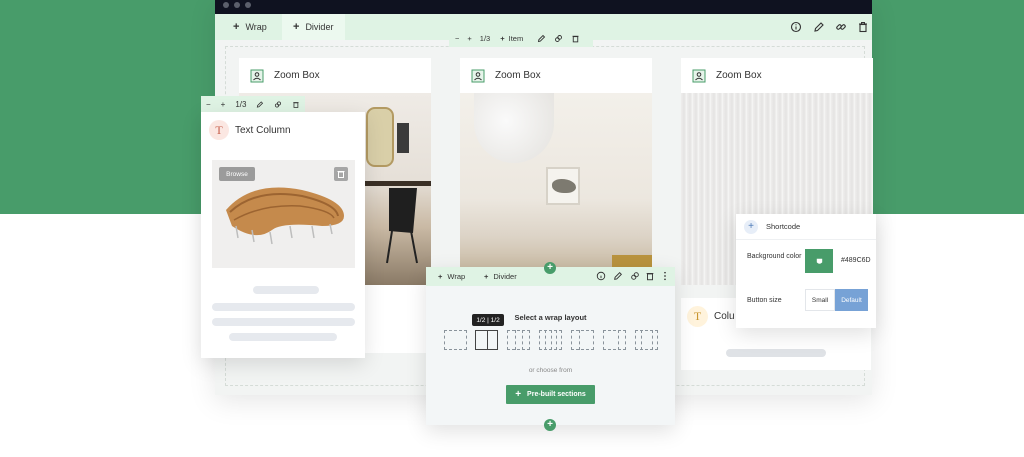 This screenshot has height=457, width=1024. Describe the element at coordinates (253, 104) in the screenshot. I see `text-column-toolbar: − + 1/3` at that location.